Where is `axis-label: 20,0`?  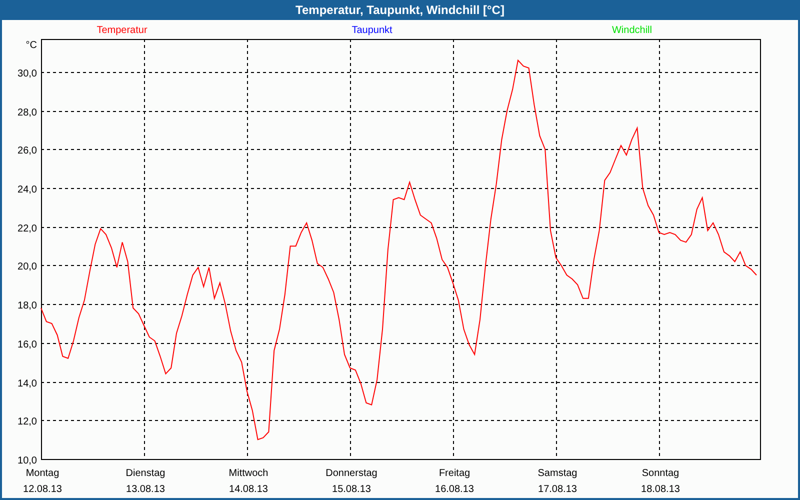
axis-label: 20,0 is located at coordinates (27, 267).